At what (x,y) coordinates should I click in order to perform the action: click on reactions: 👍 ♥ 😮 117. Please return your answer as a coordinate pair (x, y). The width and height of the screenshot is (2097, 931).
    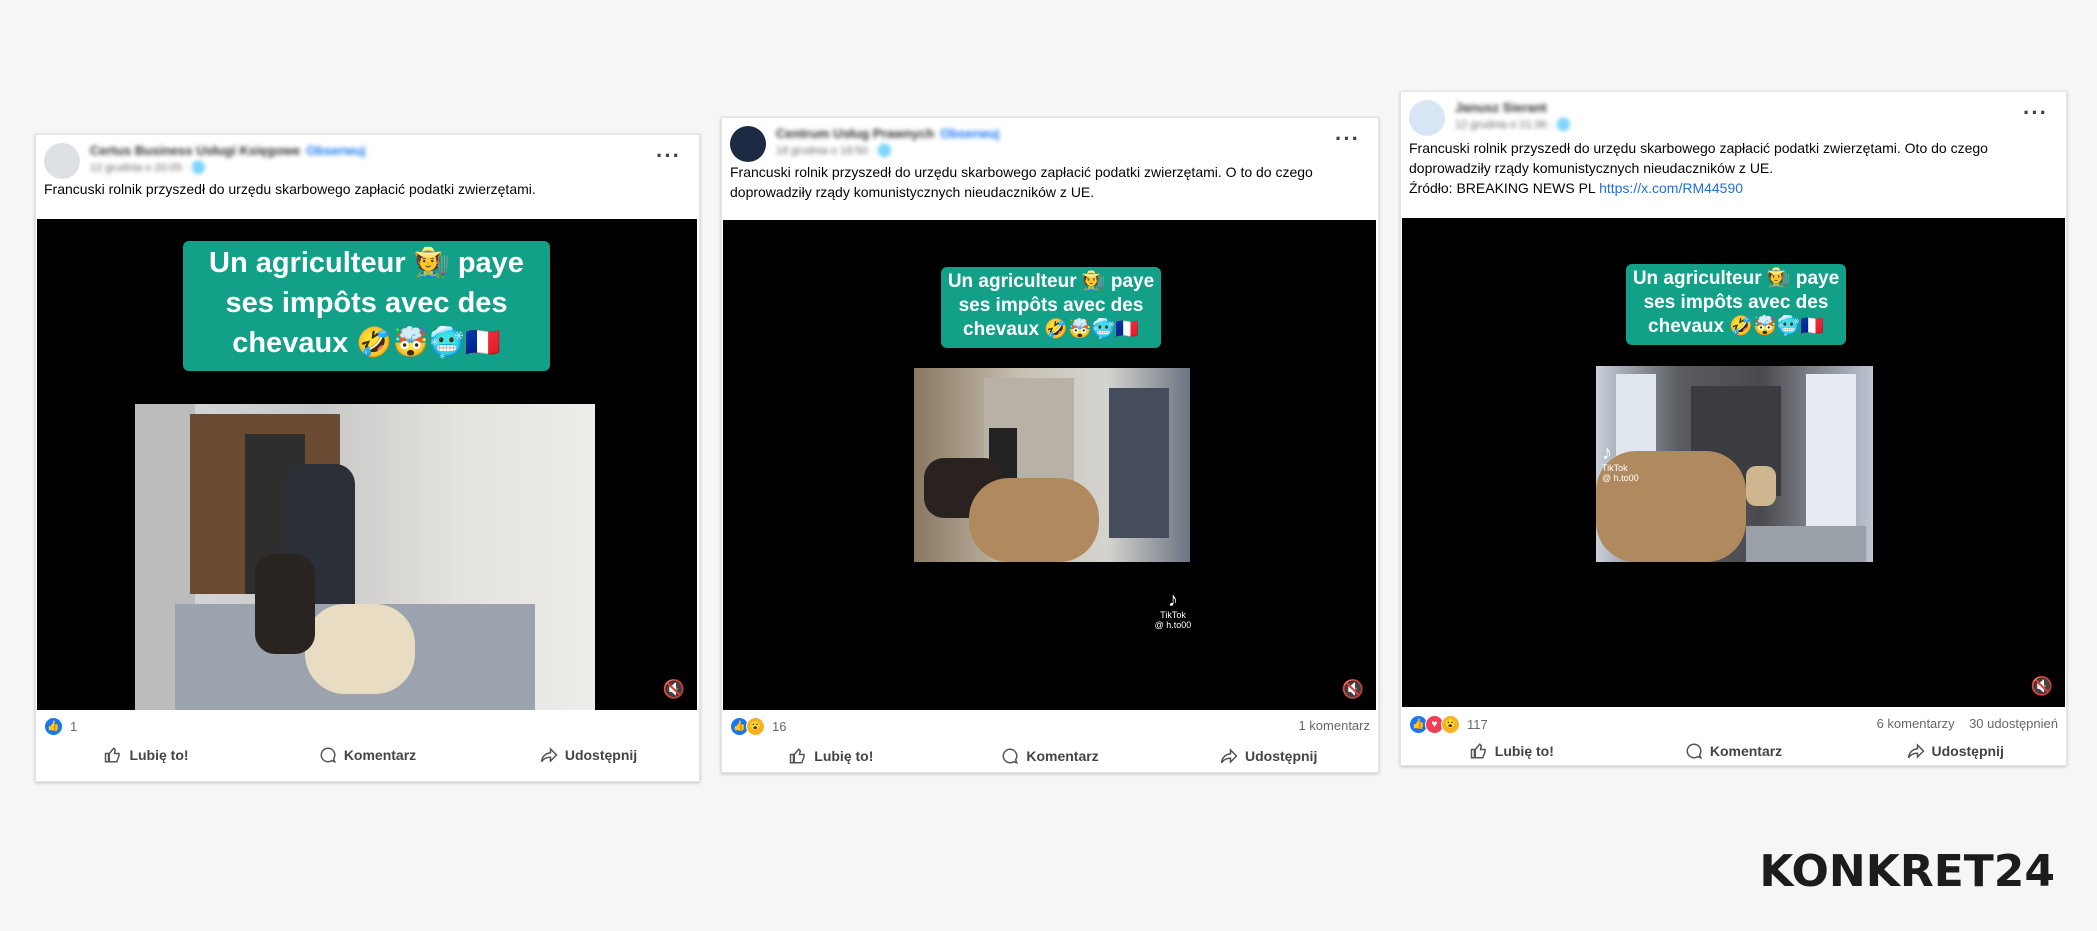
    Looking at the image, I should click on (1448, 724).